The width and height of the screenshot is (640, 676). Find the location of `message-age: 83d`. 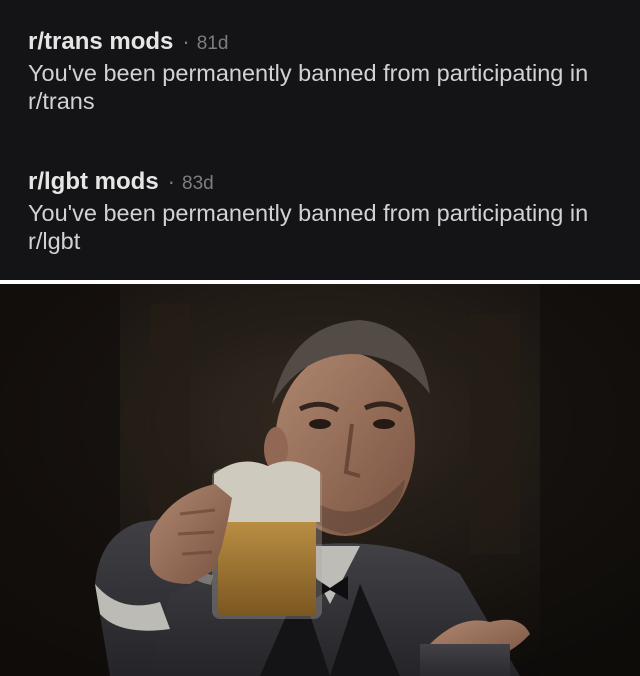

message-age: 83d is located at coordinates (198, 183).